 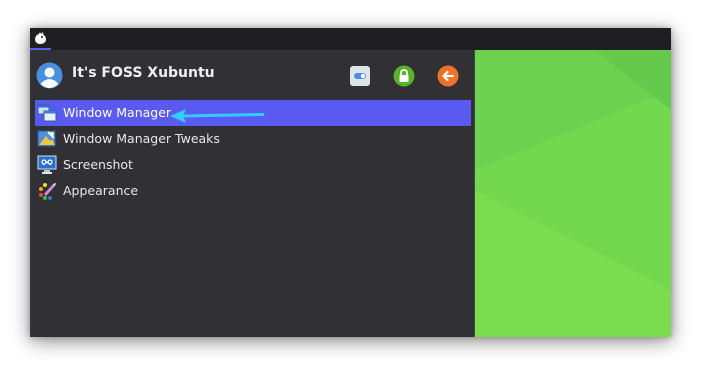 What do you see at coordinates (117, 112) in the screenshot?
I see `menu-item-label: Window Manager` at bounding box center [117, 112].